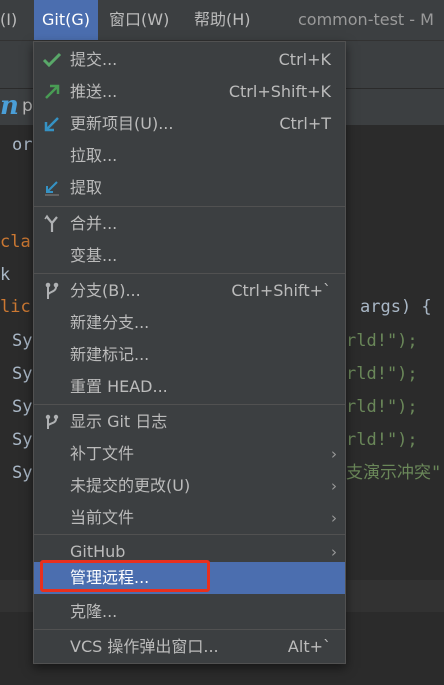  What do you see at coordinates (139, 20) in the screenshot?
I see `menu-window: 窗口(W)` at bounding box center [139, 20].